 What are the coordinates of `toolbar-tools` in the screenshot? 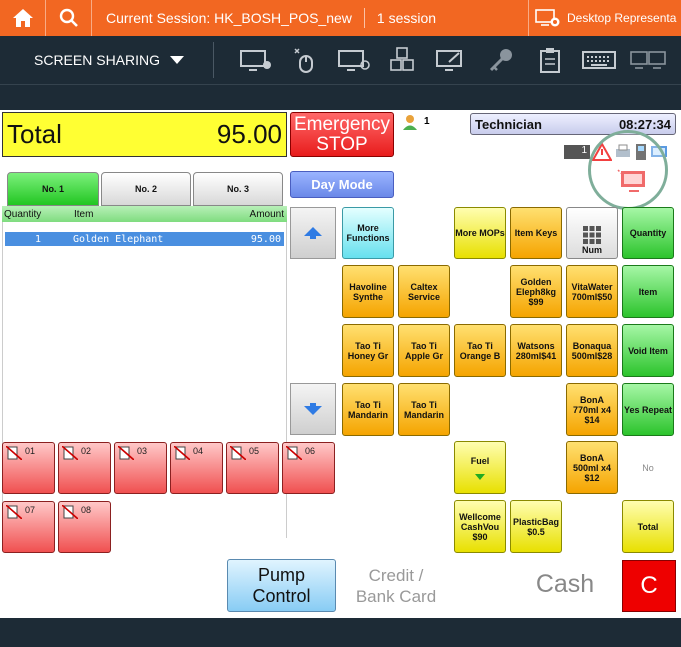 It's located at (459, 60).